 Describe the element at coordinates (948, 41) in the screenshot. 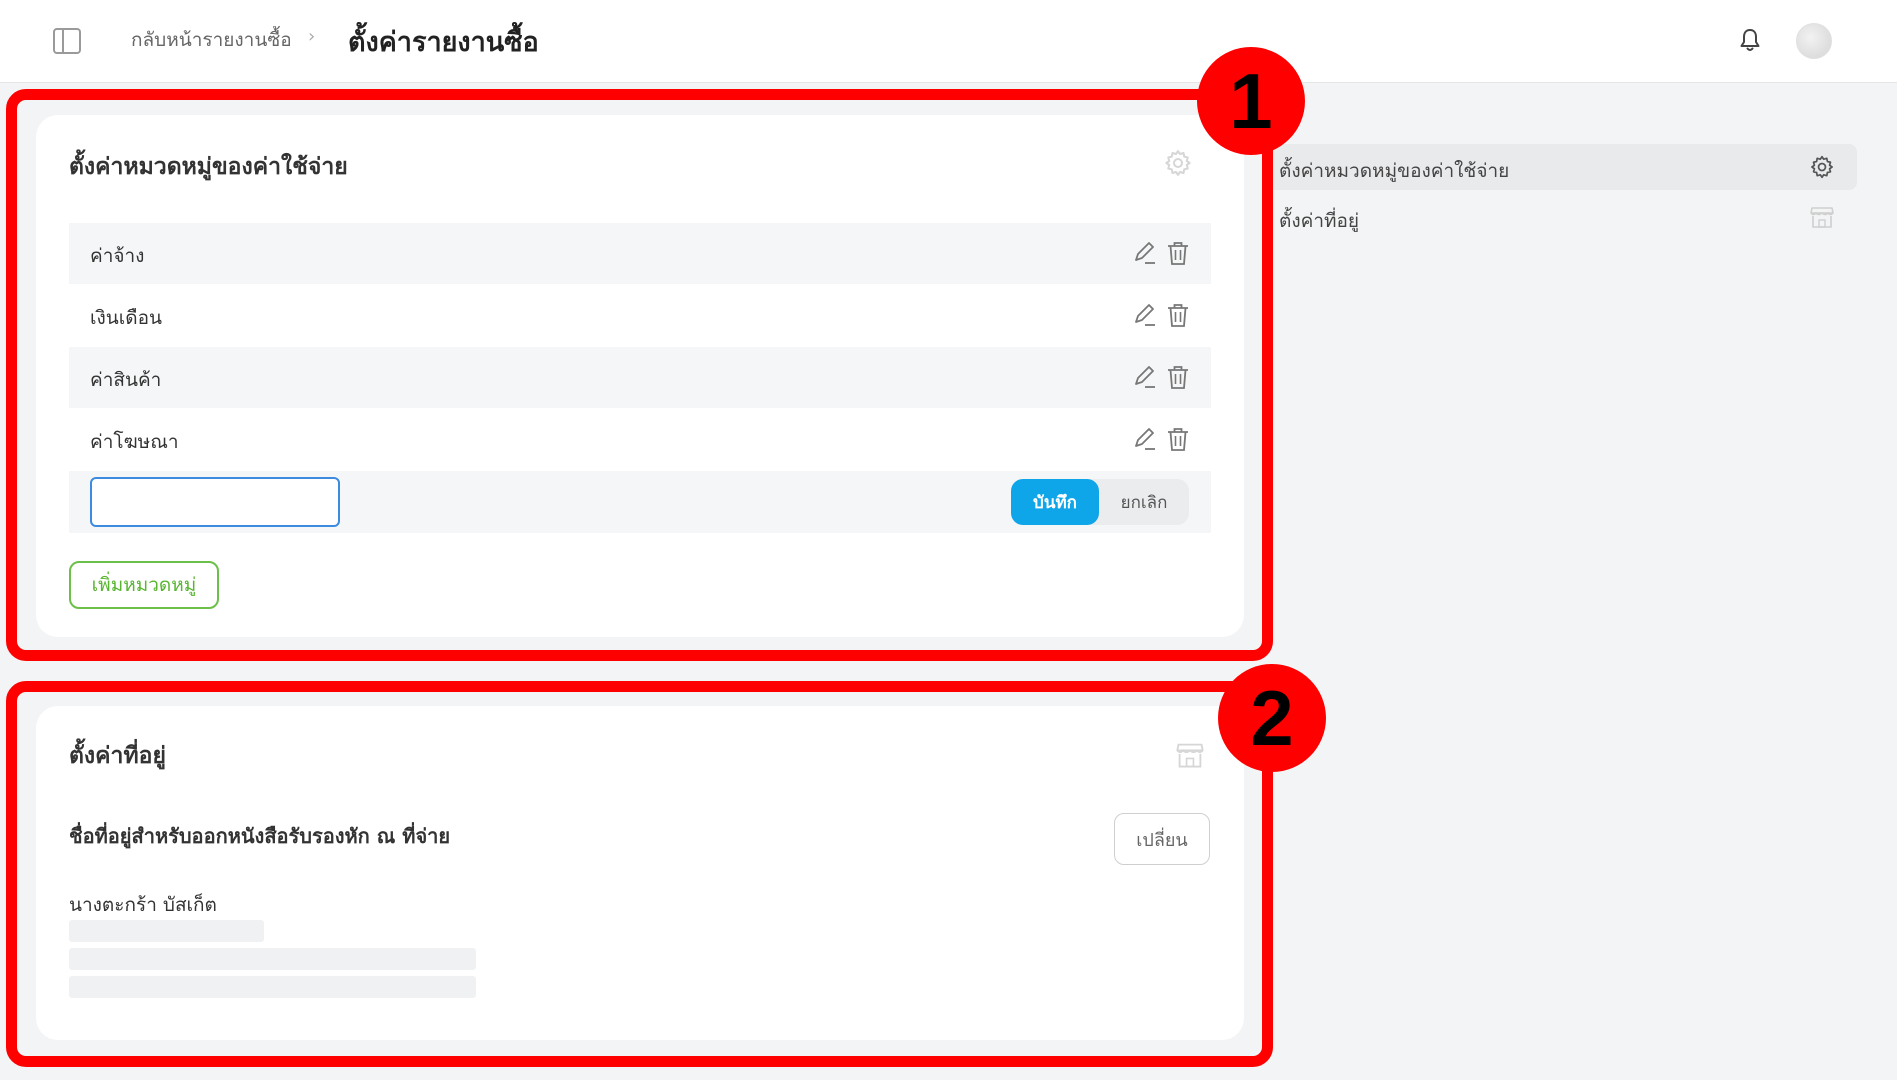

I see `top-bar: กลับหน้ารายงานซื้อ › ตั้งค่ารายงานซื้อ` at that location.